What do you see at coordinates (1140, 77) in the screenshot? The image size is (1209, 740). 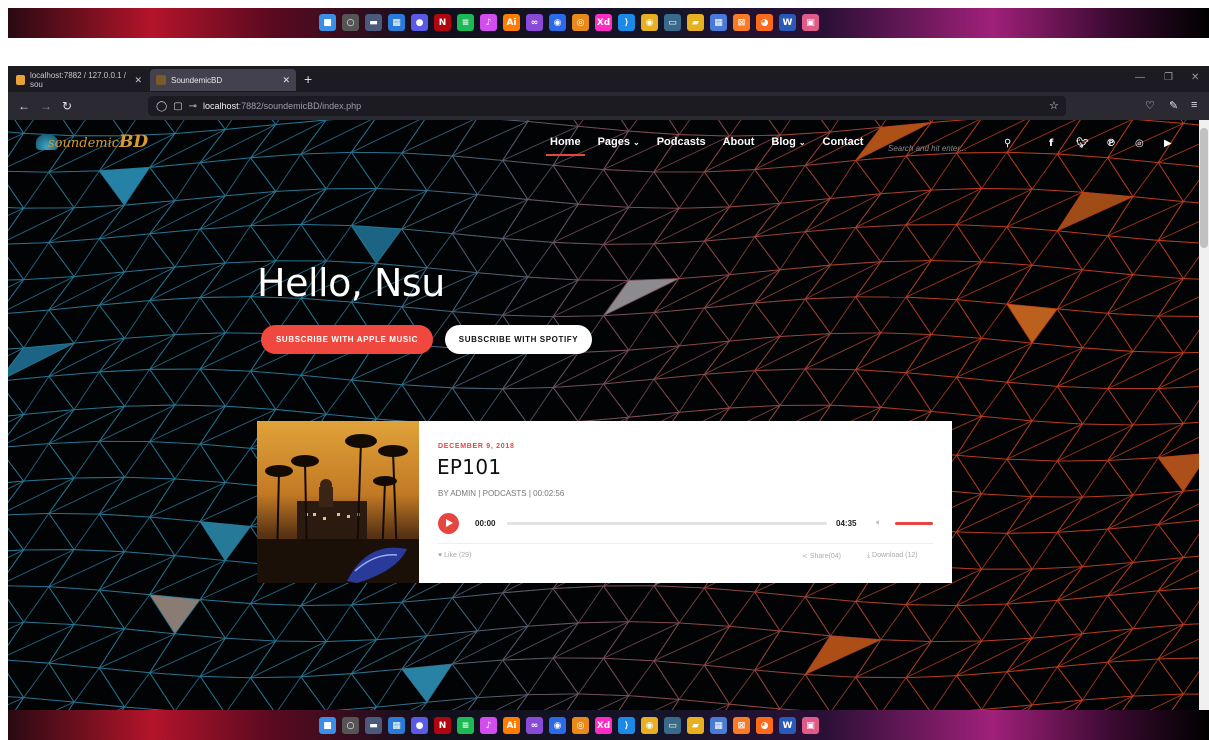 I see `minimize-icon: —` at bounding box center [1140, 77].